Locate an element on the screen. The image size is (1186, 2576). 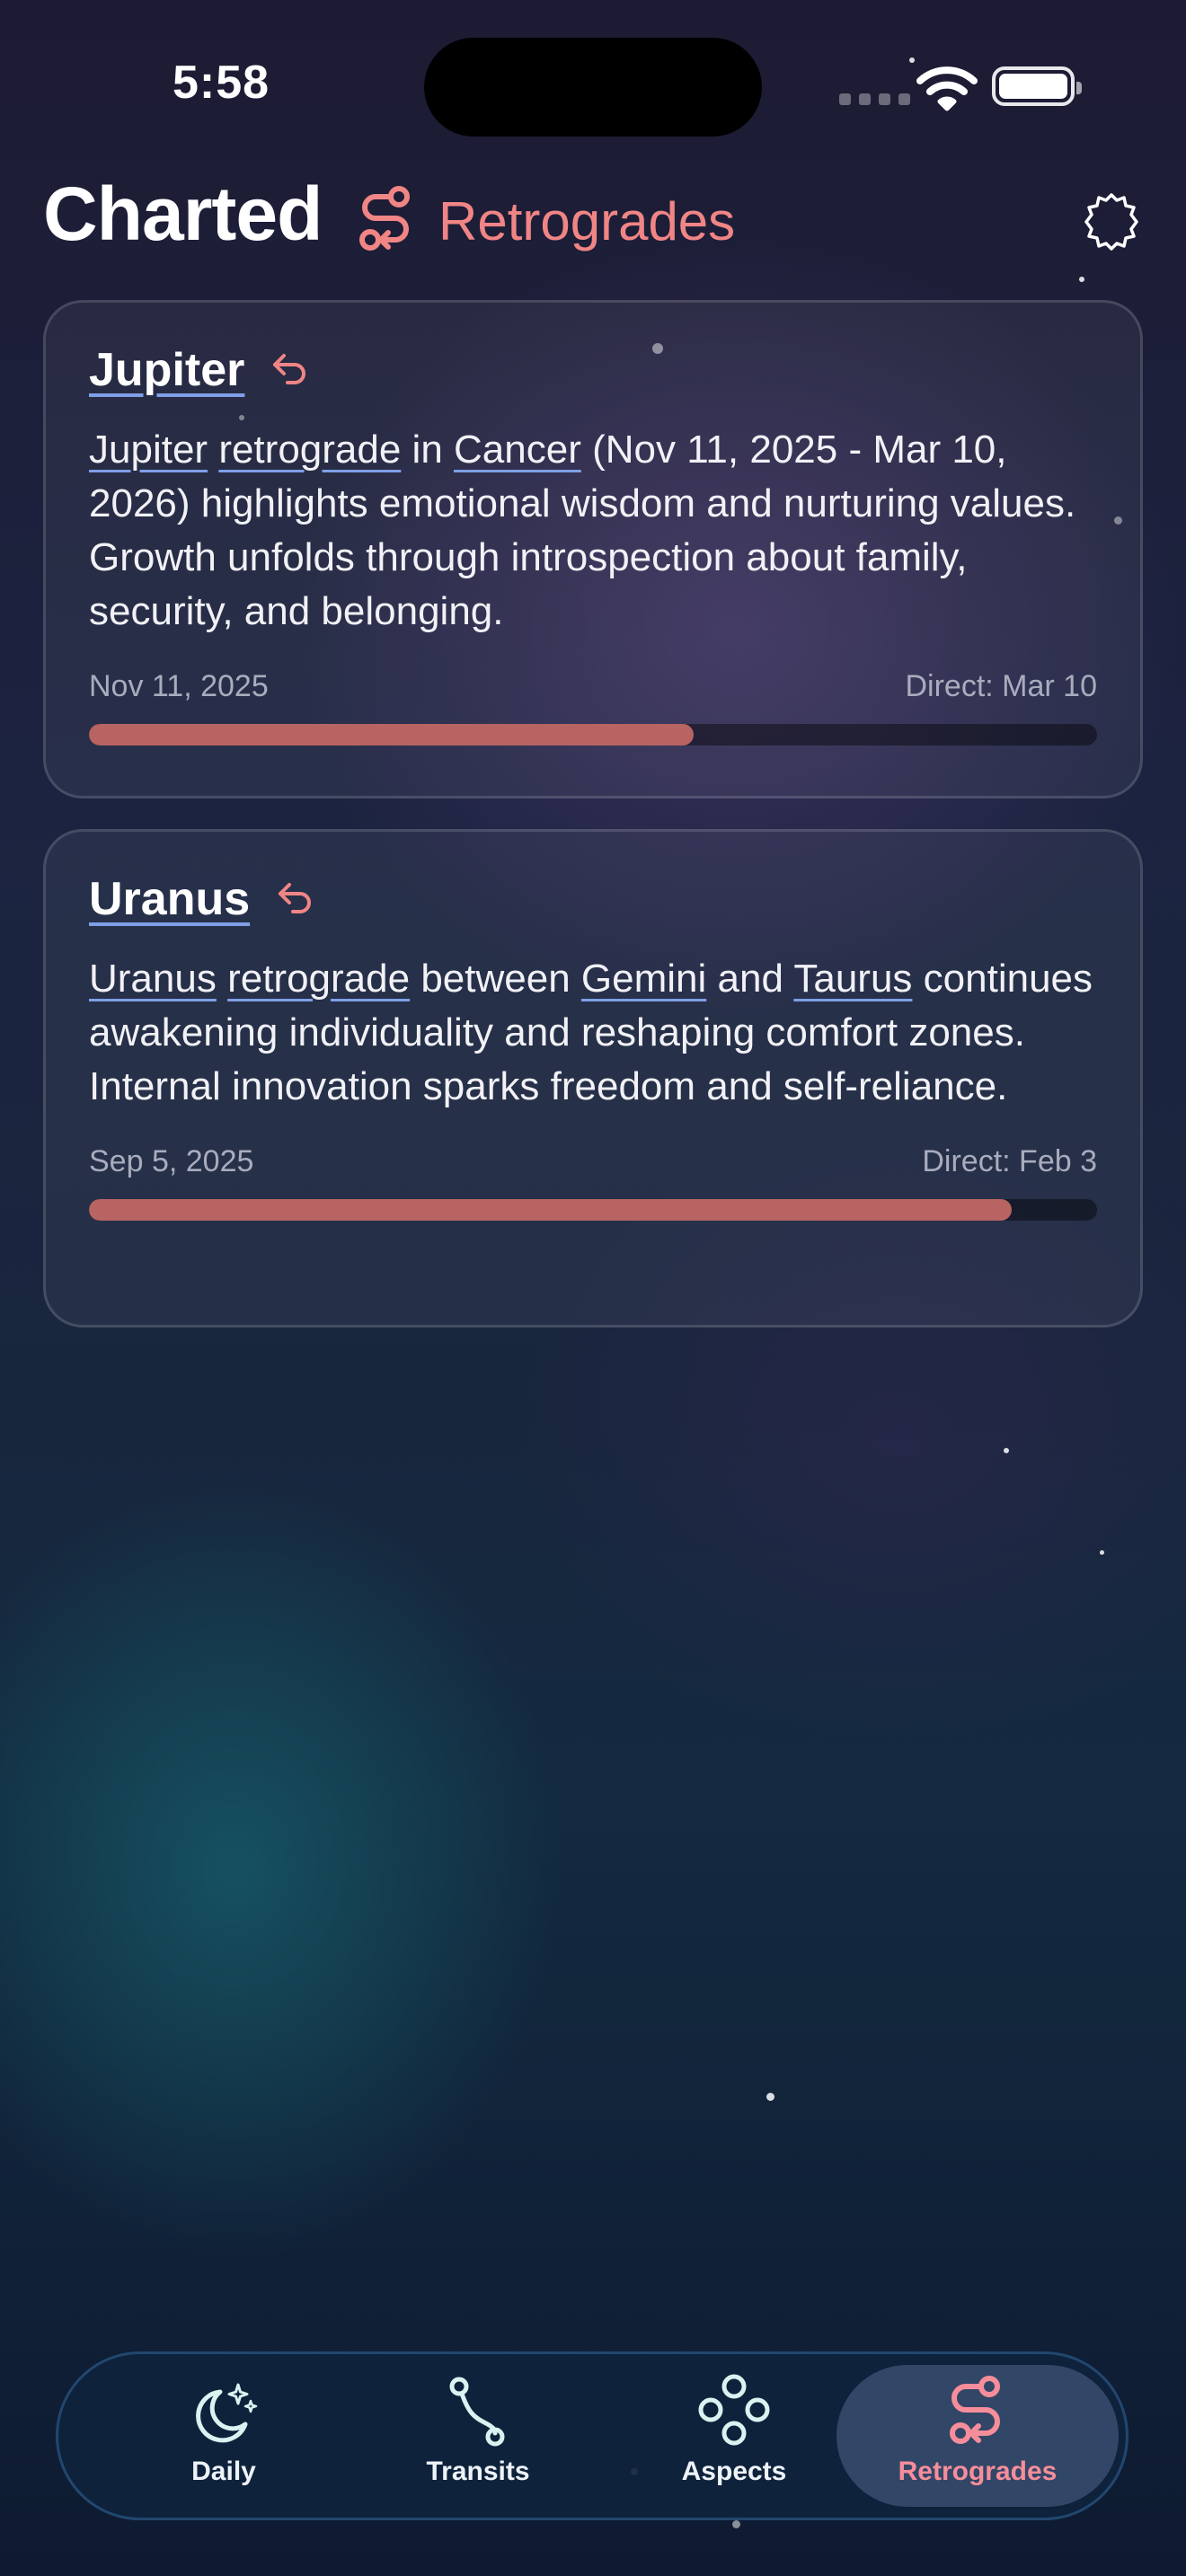
direct-date: Direct: Feb 3 is located at coordinates (1009, 1161).